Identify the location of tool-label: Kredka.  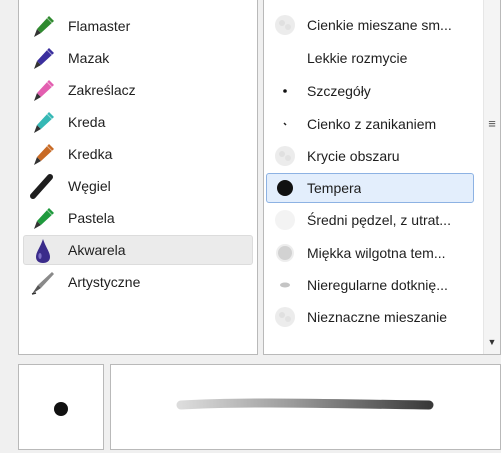
(90, 154).